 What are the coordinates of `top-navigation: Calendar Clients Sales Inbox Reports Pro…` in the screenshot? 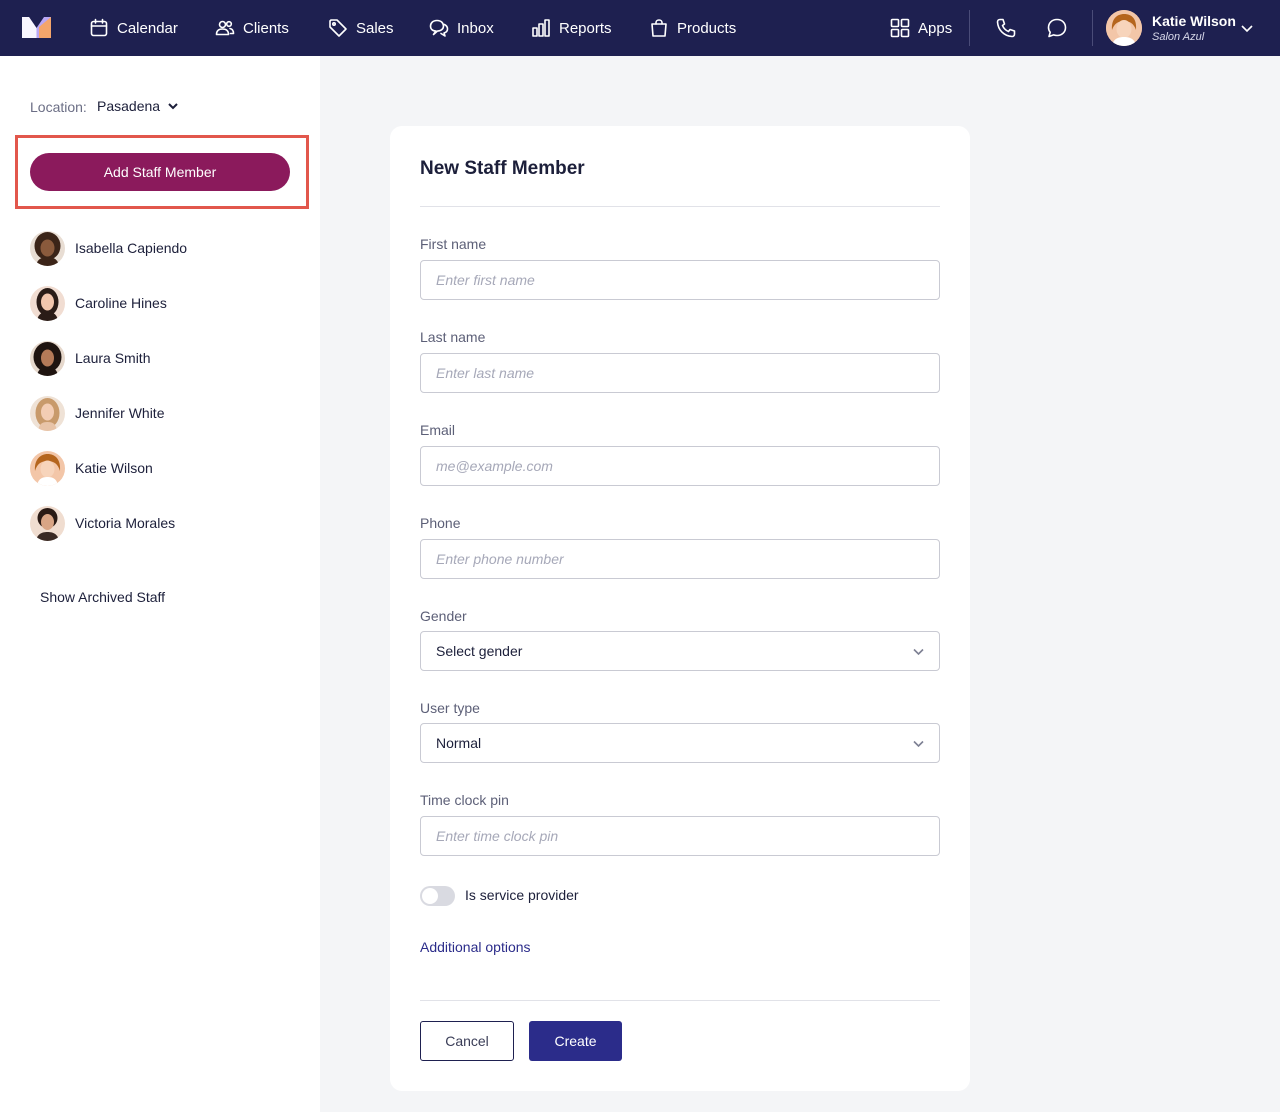 It's located at (640, 28).